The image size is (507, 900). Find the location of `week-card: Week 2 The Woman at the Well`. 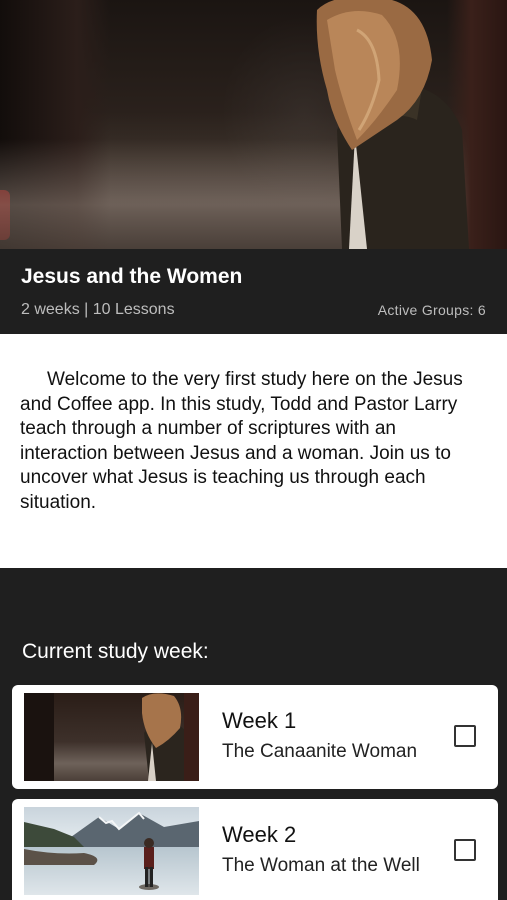

week-card: Week 2 The Woman at the Well is located at coordinates (255, 849).